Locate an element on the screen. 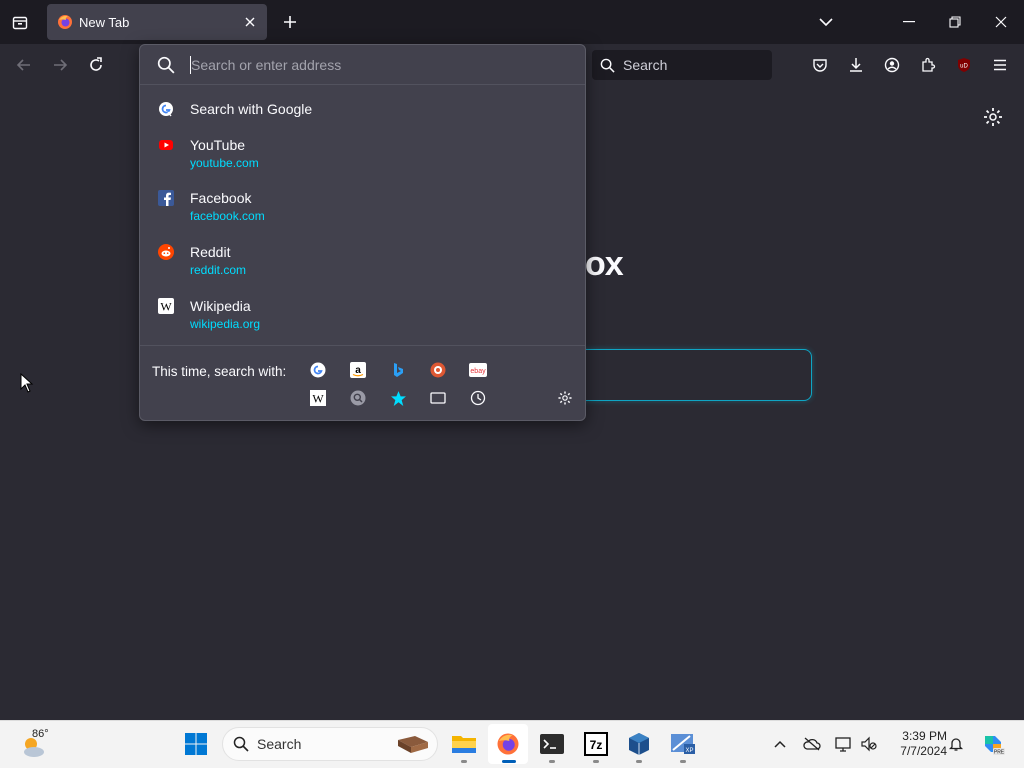 The height and width of the screenshot is (768, 1024). result-reddit: Reddit reddit.com is located at coordinates (362, 269).